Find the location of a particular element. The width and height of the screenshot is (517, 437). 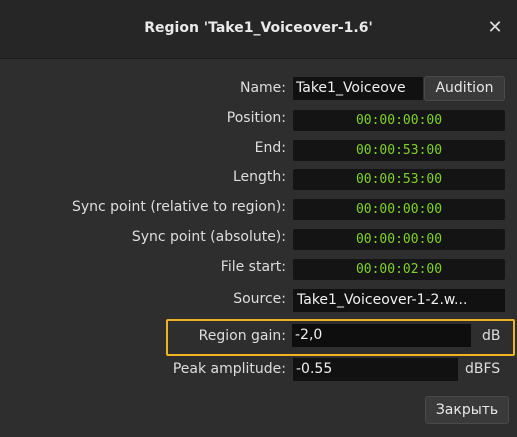

length-label: Length: is located at coordinates (259, 177).